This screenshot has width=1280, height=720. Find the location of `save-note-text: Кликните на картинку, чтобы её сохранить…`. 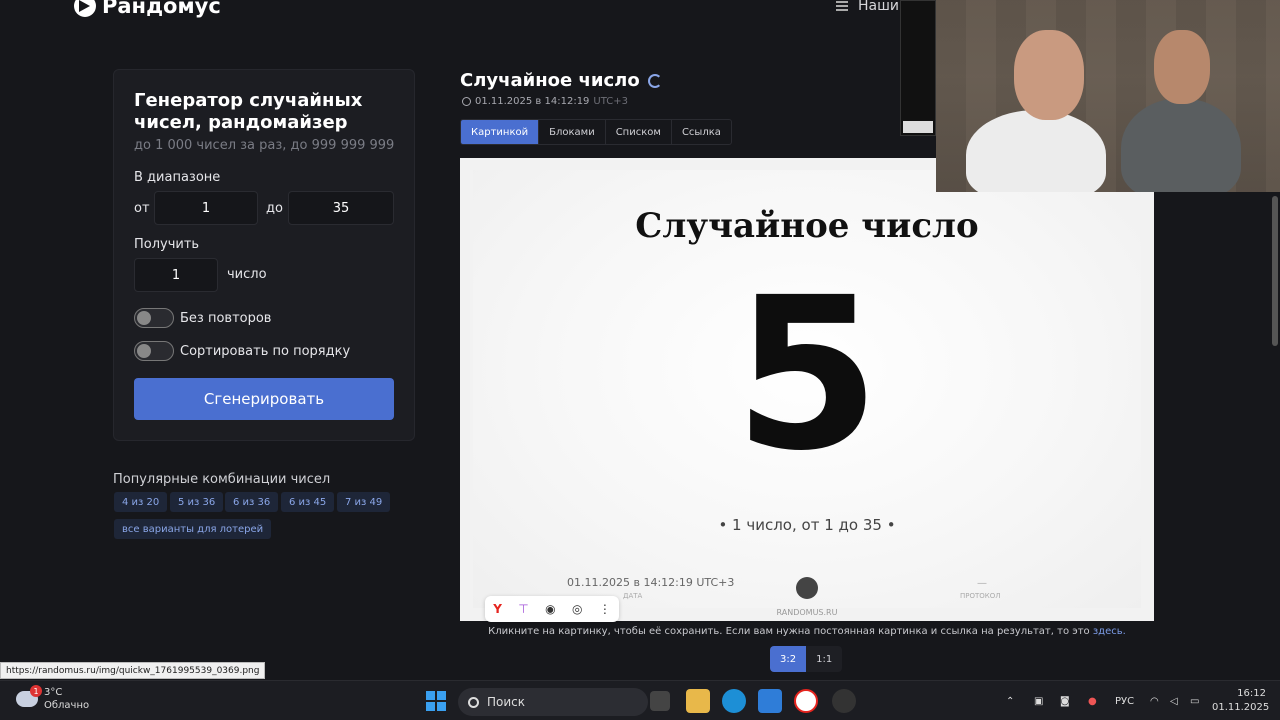

save-note-text: Кликните на картинку, чтобы её сохранить… is located at coordinates (789, 631).